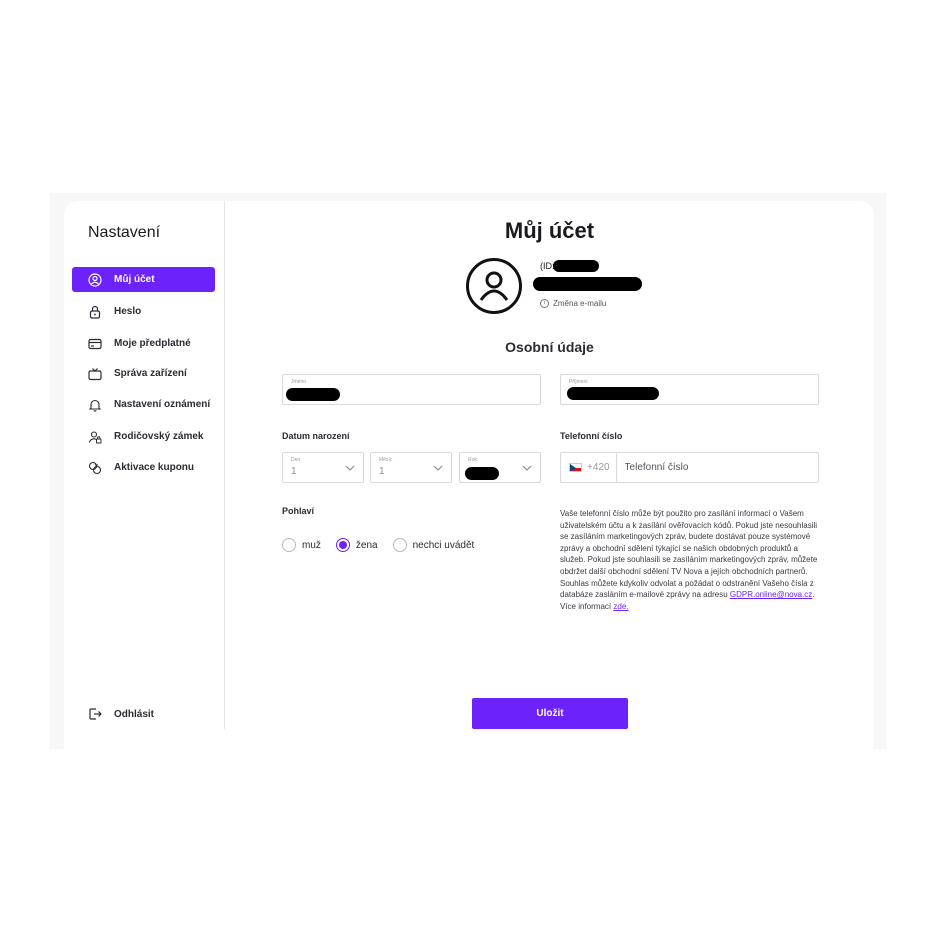 The image size is (936, 936). Describe the element at coordinates (382, 471) in the screenshot. I see `month-value: 1` at that location.